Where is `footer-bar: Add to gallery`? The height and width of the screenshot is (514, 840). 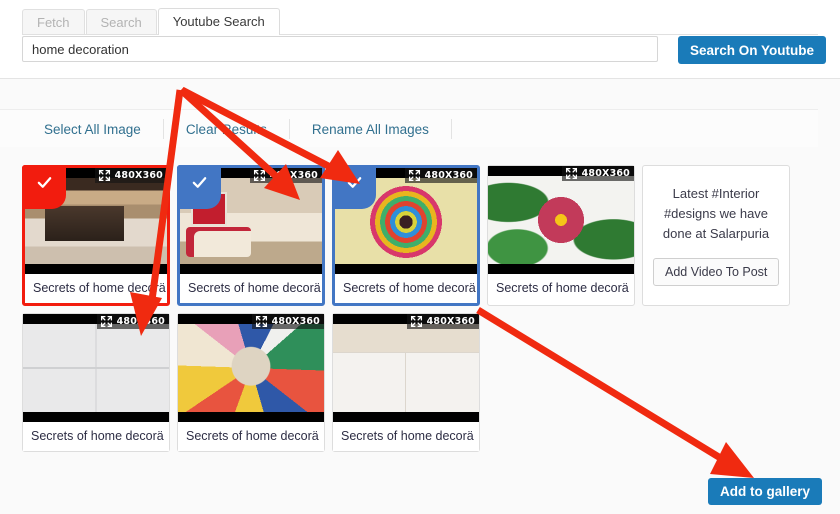 footer-bar: Add to gallery is located at coordinates (420, 490).